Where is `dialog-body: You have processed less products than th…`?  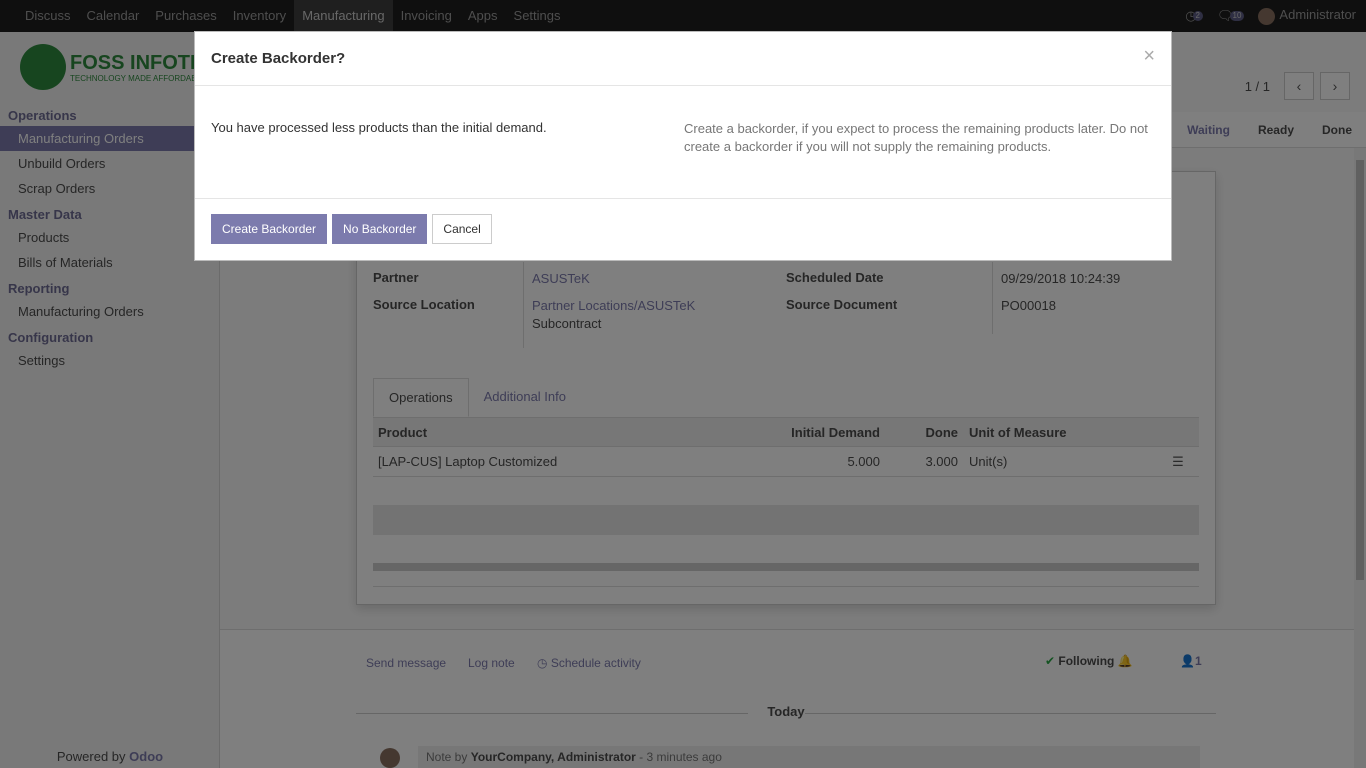
dialog-body: You have processed less products than th… is located at coordinates (683, 142).